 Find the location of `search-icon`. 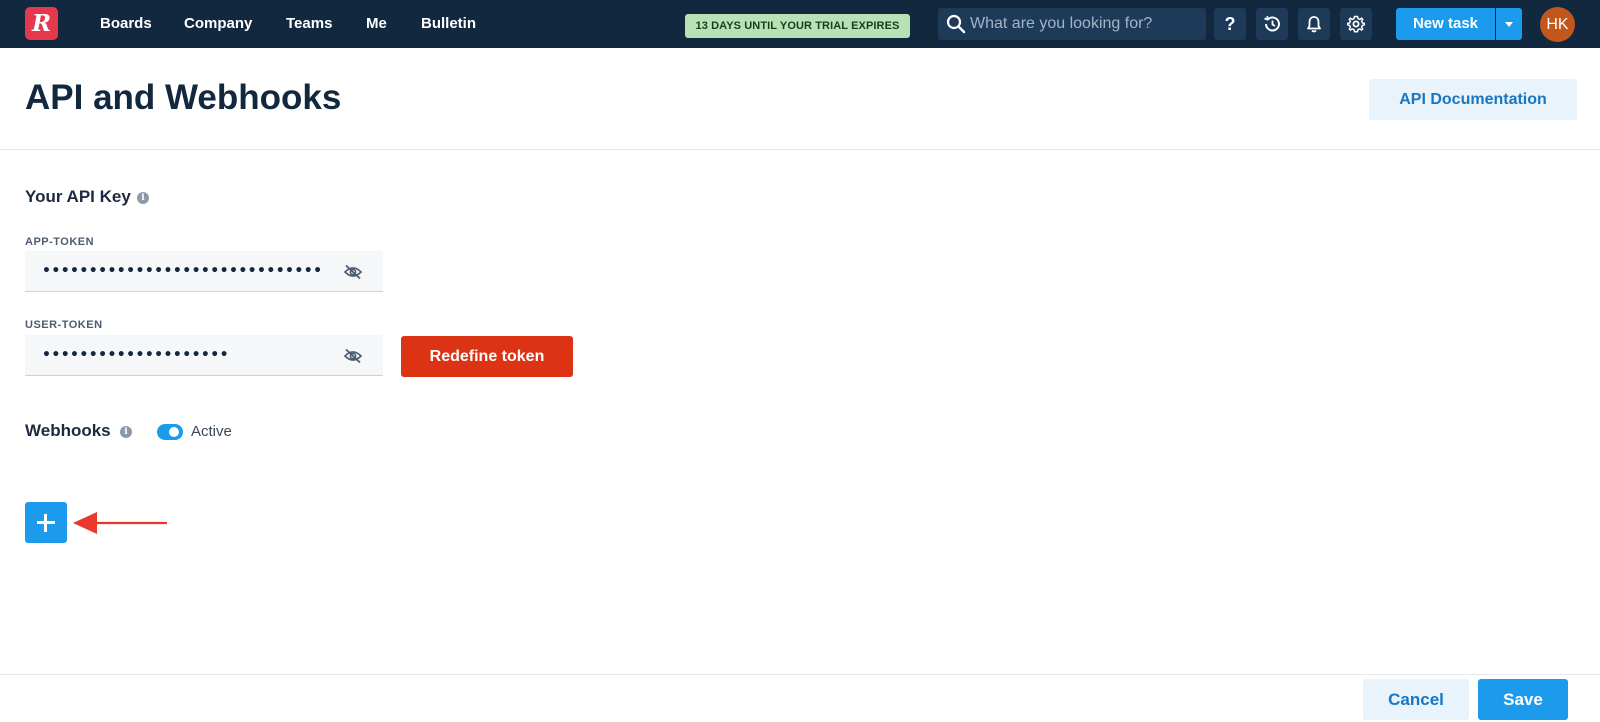

search-icon is located at coordinates (956, 24).